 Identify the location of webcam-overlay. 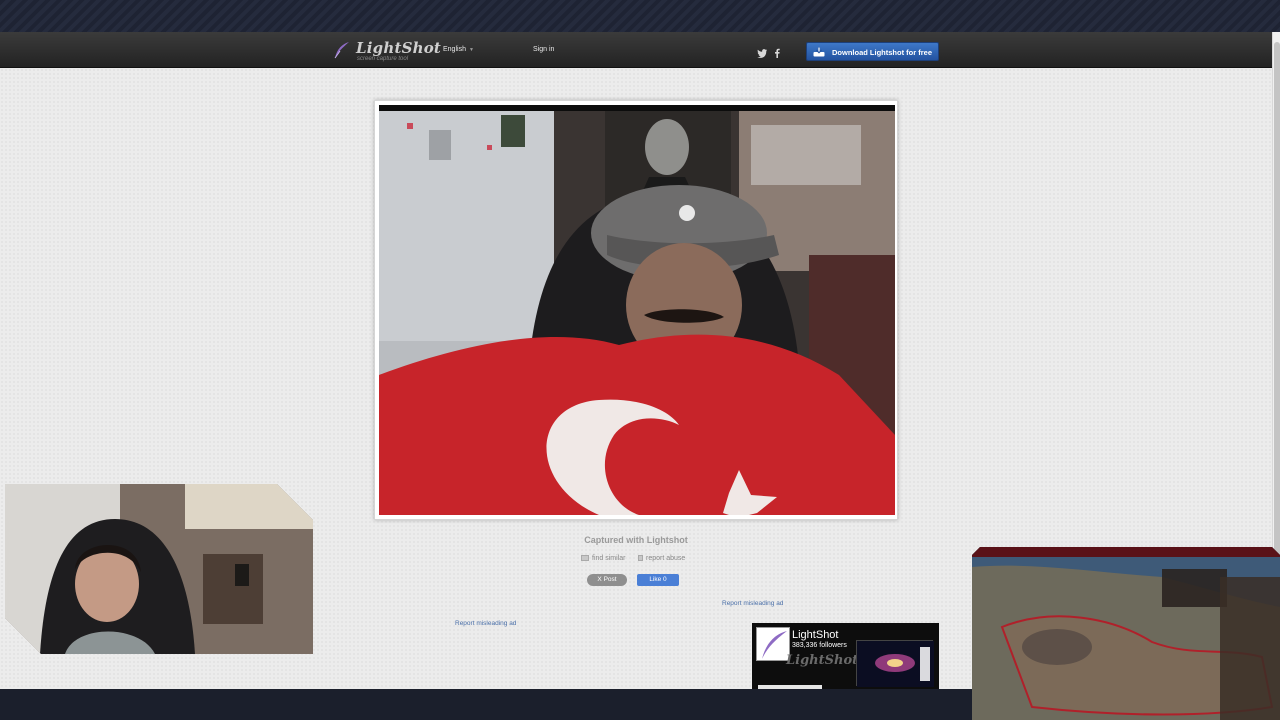
(159, 569).